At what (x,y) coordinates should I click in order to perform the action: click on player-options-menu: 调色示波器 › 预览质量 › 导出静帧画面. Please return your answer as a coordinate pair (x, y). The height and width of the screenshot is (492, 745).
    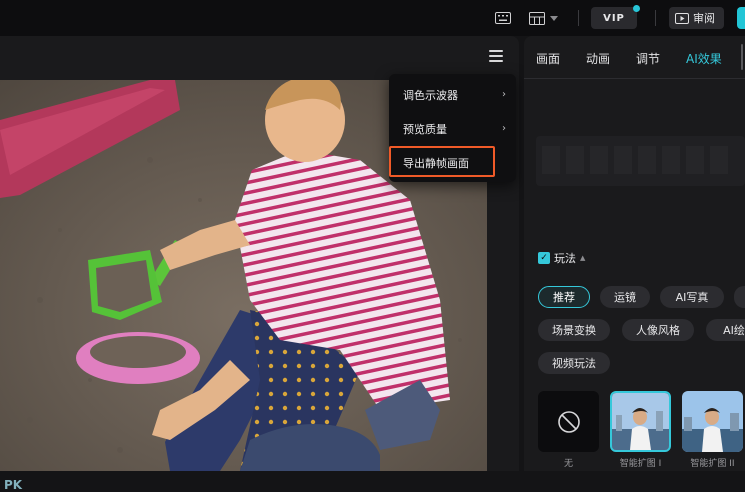
    Looking at the image, I should click on (452, 128).